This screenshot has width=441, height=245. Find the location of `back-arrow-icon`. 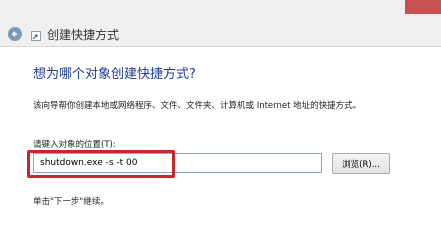

back-arrow-icon is located at coordinates (14, 34).